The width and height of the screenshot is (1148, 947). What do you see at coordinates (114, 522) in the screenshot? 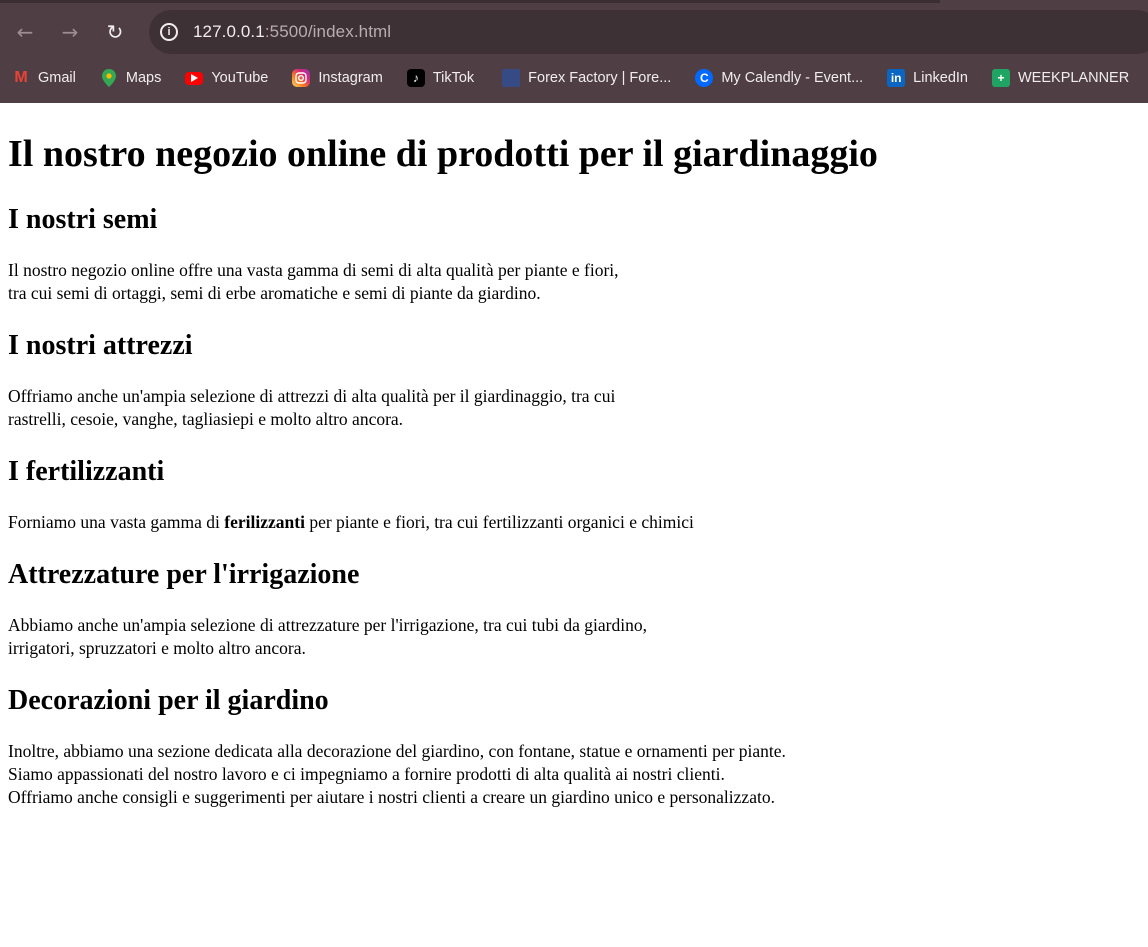
I see `text-before-bold: Forniamo una vasta gamma di` at bounding box center [114, 522].